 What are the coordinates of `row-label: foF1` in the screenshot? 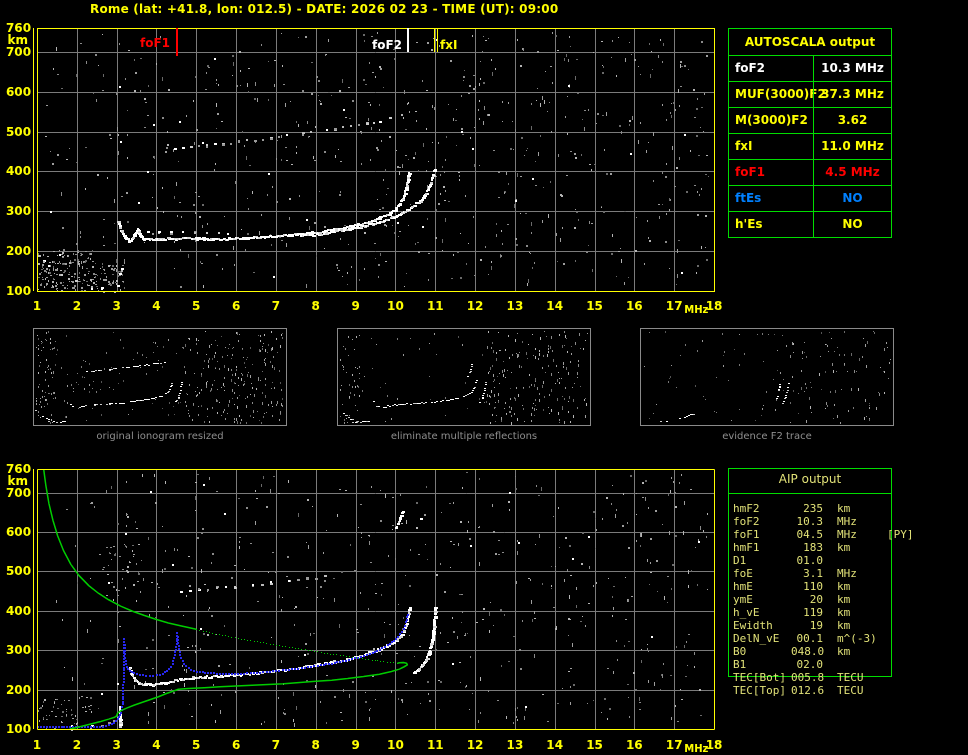 It's located at (750, 172).